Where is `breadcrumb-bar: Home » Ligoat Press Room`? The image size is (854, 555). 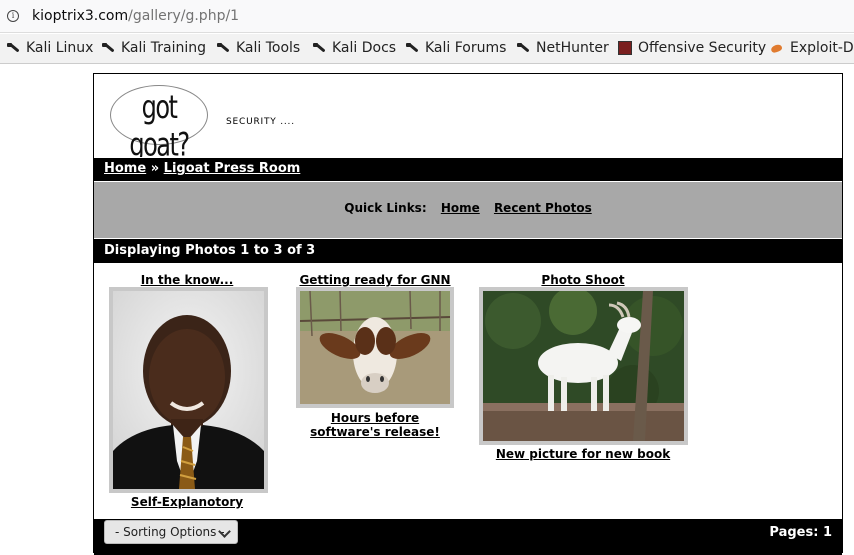
breadcrumb-bar: Home » Ligoat Press Room is located at coordinates (468, 169).